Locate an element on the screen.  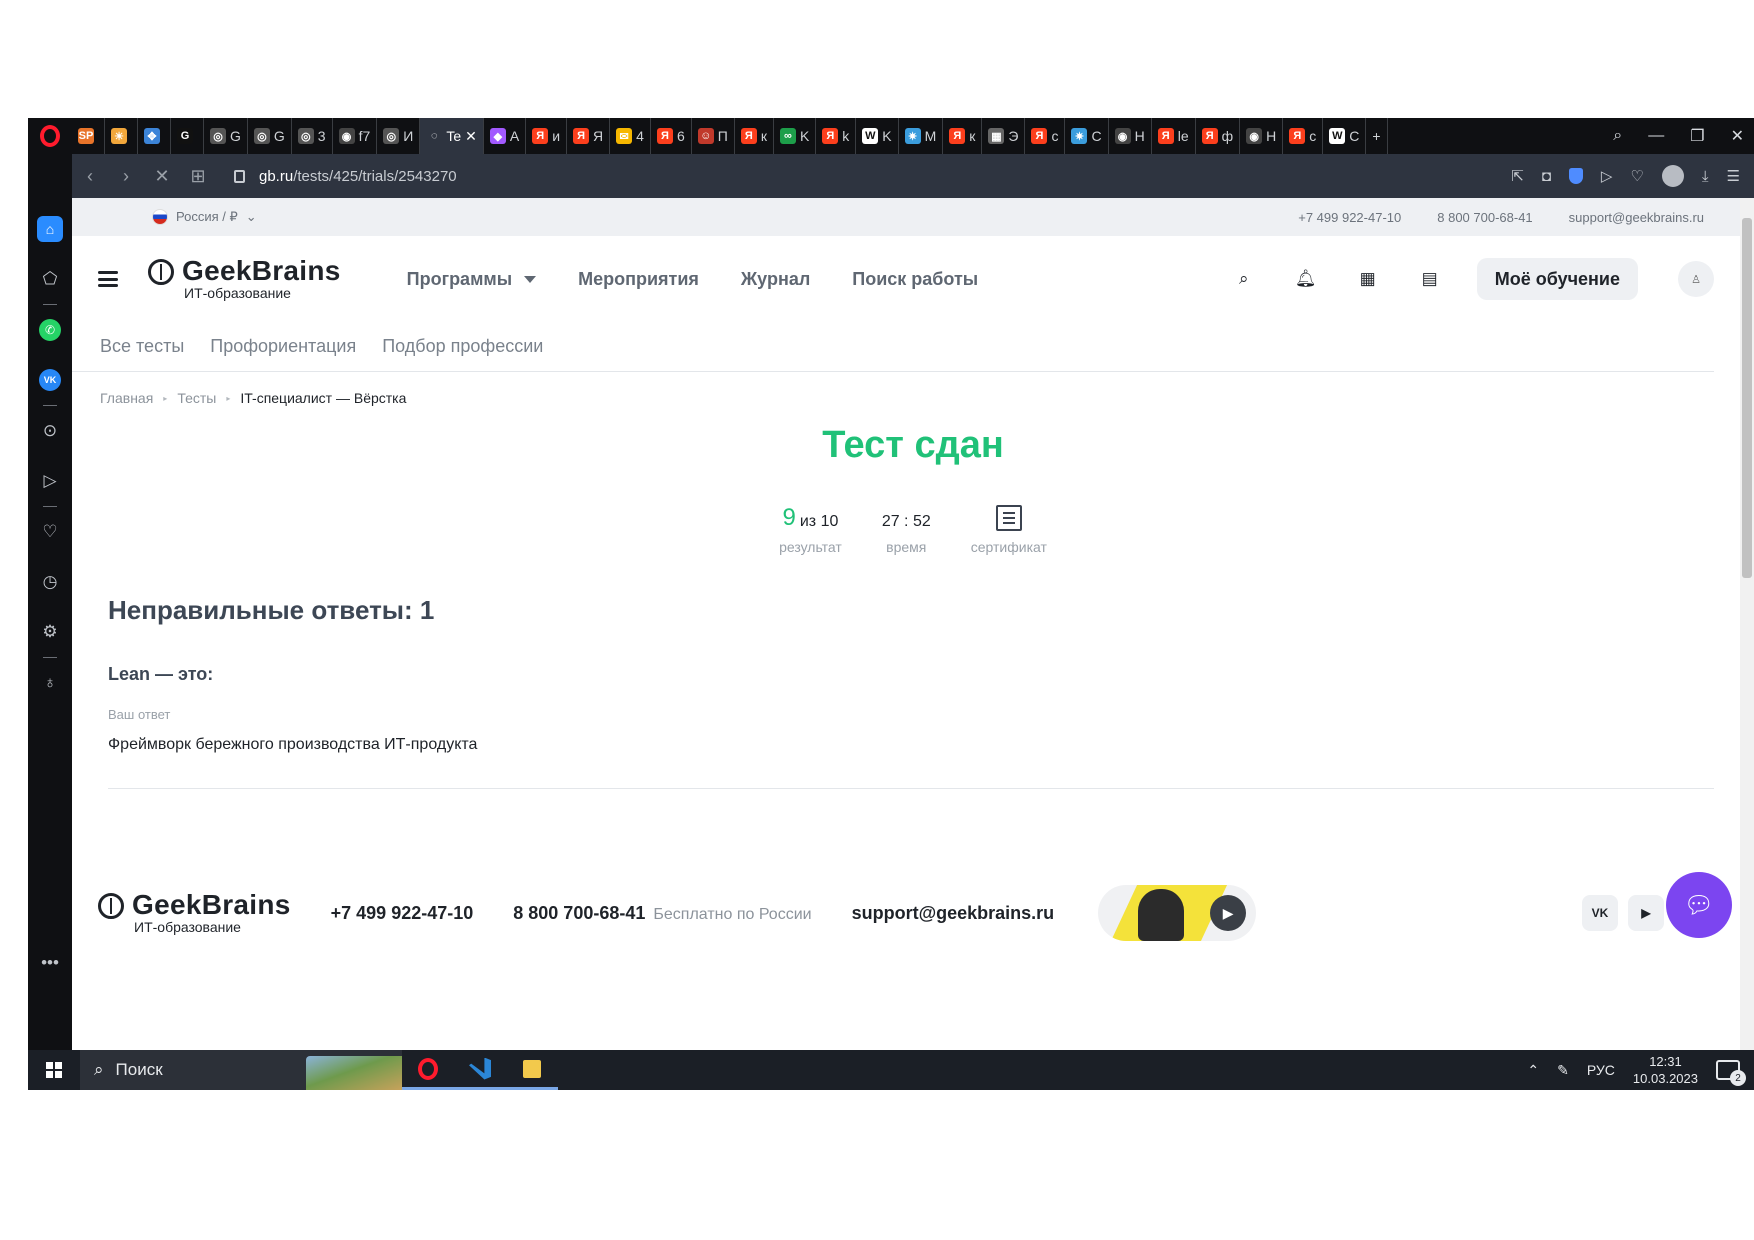
messages-icon: ▤ is located at coordinates (1430, 279).